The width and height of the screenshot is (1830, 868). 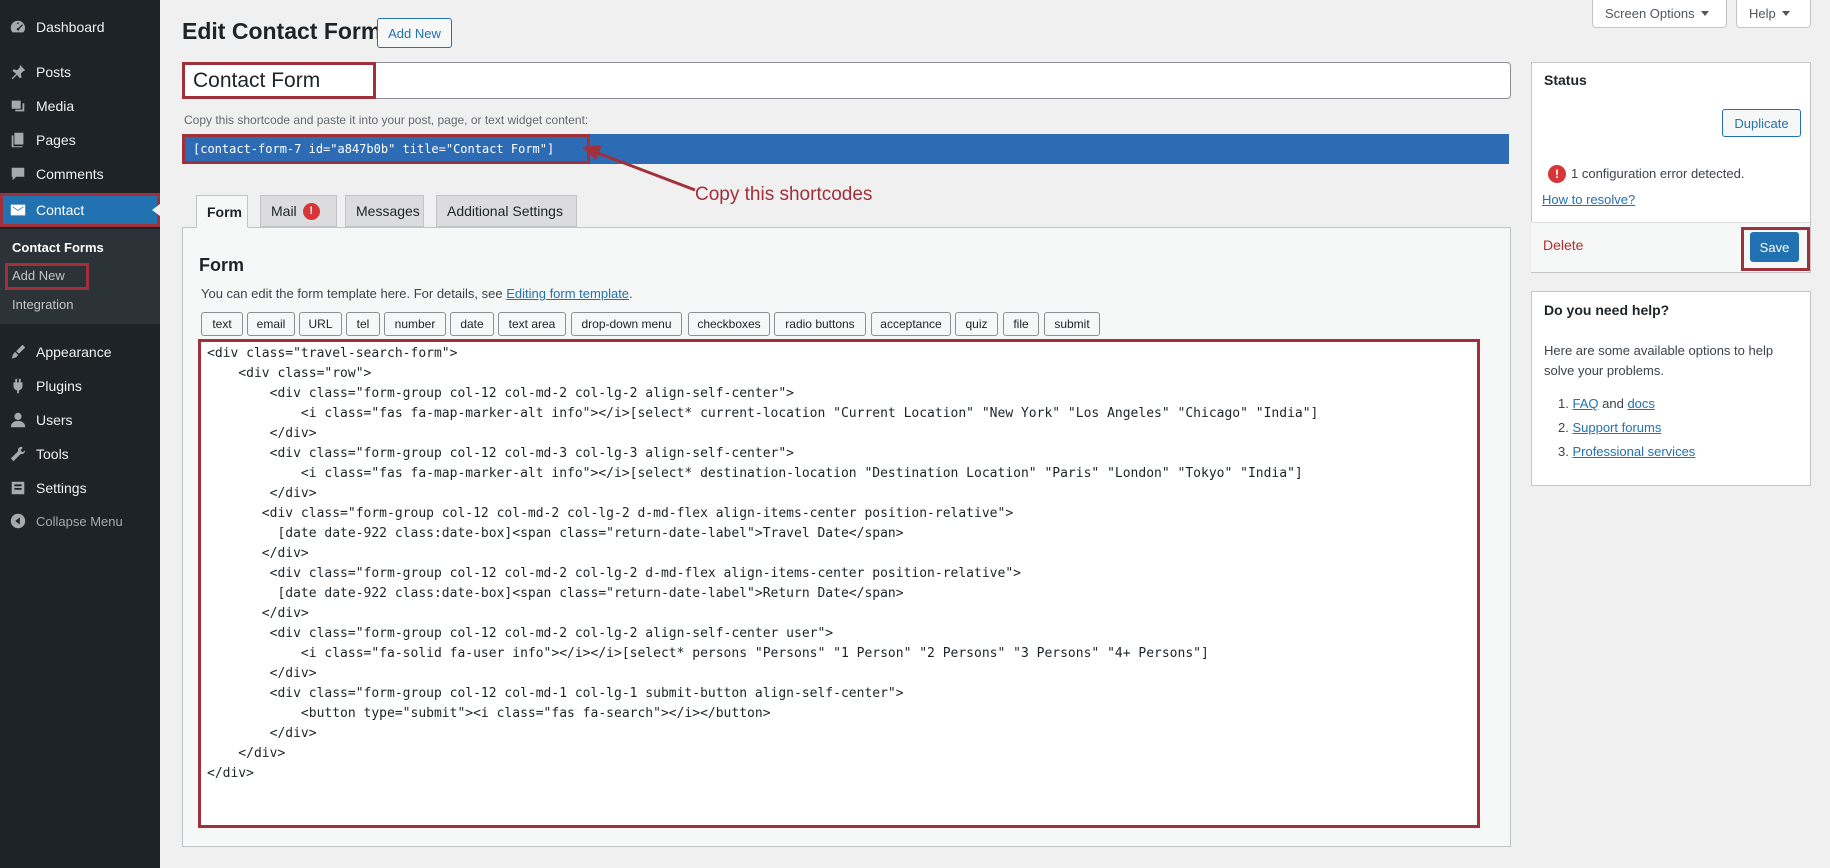 What do you see at coordinates (1658, 173) in the screenshot?
I see `config-error-text: 1 configuration error detected.` at bounding box center [1658, 173].